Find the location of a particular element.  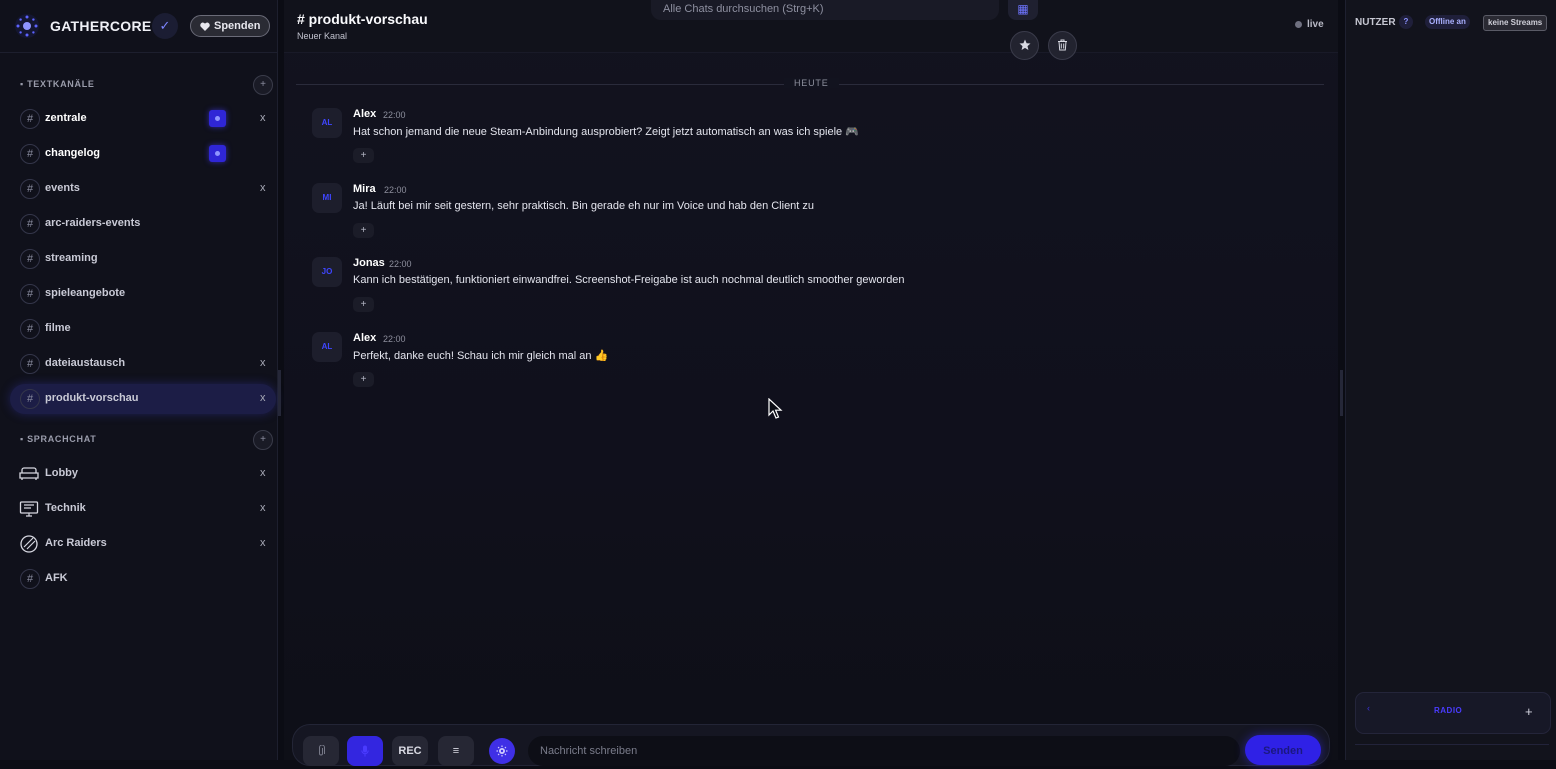

voice-channel-item: Lobby x is located at coordinates (143, 474).